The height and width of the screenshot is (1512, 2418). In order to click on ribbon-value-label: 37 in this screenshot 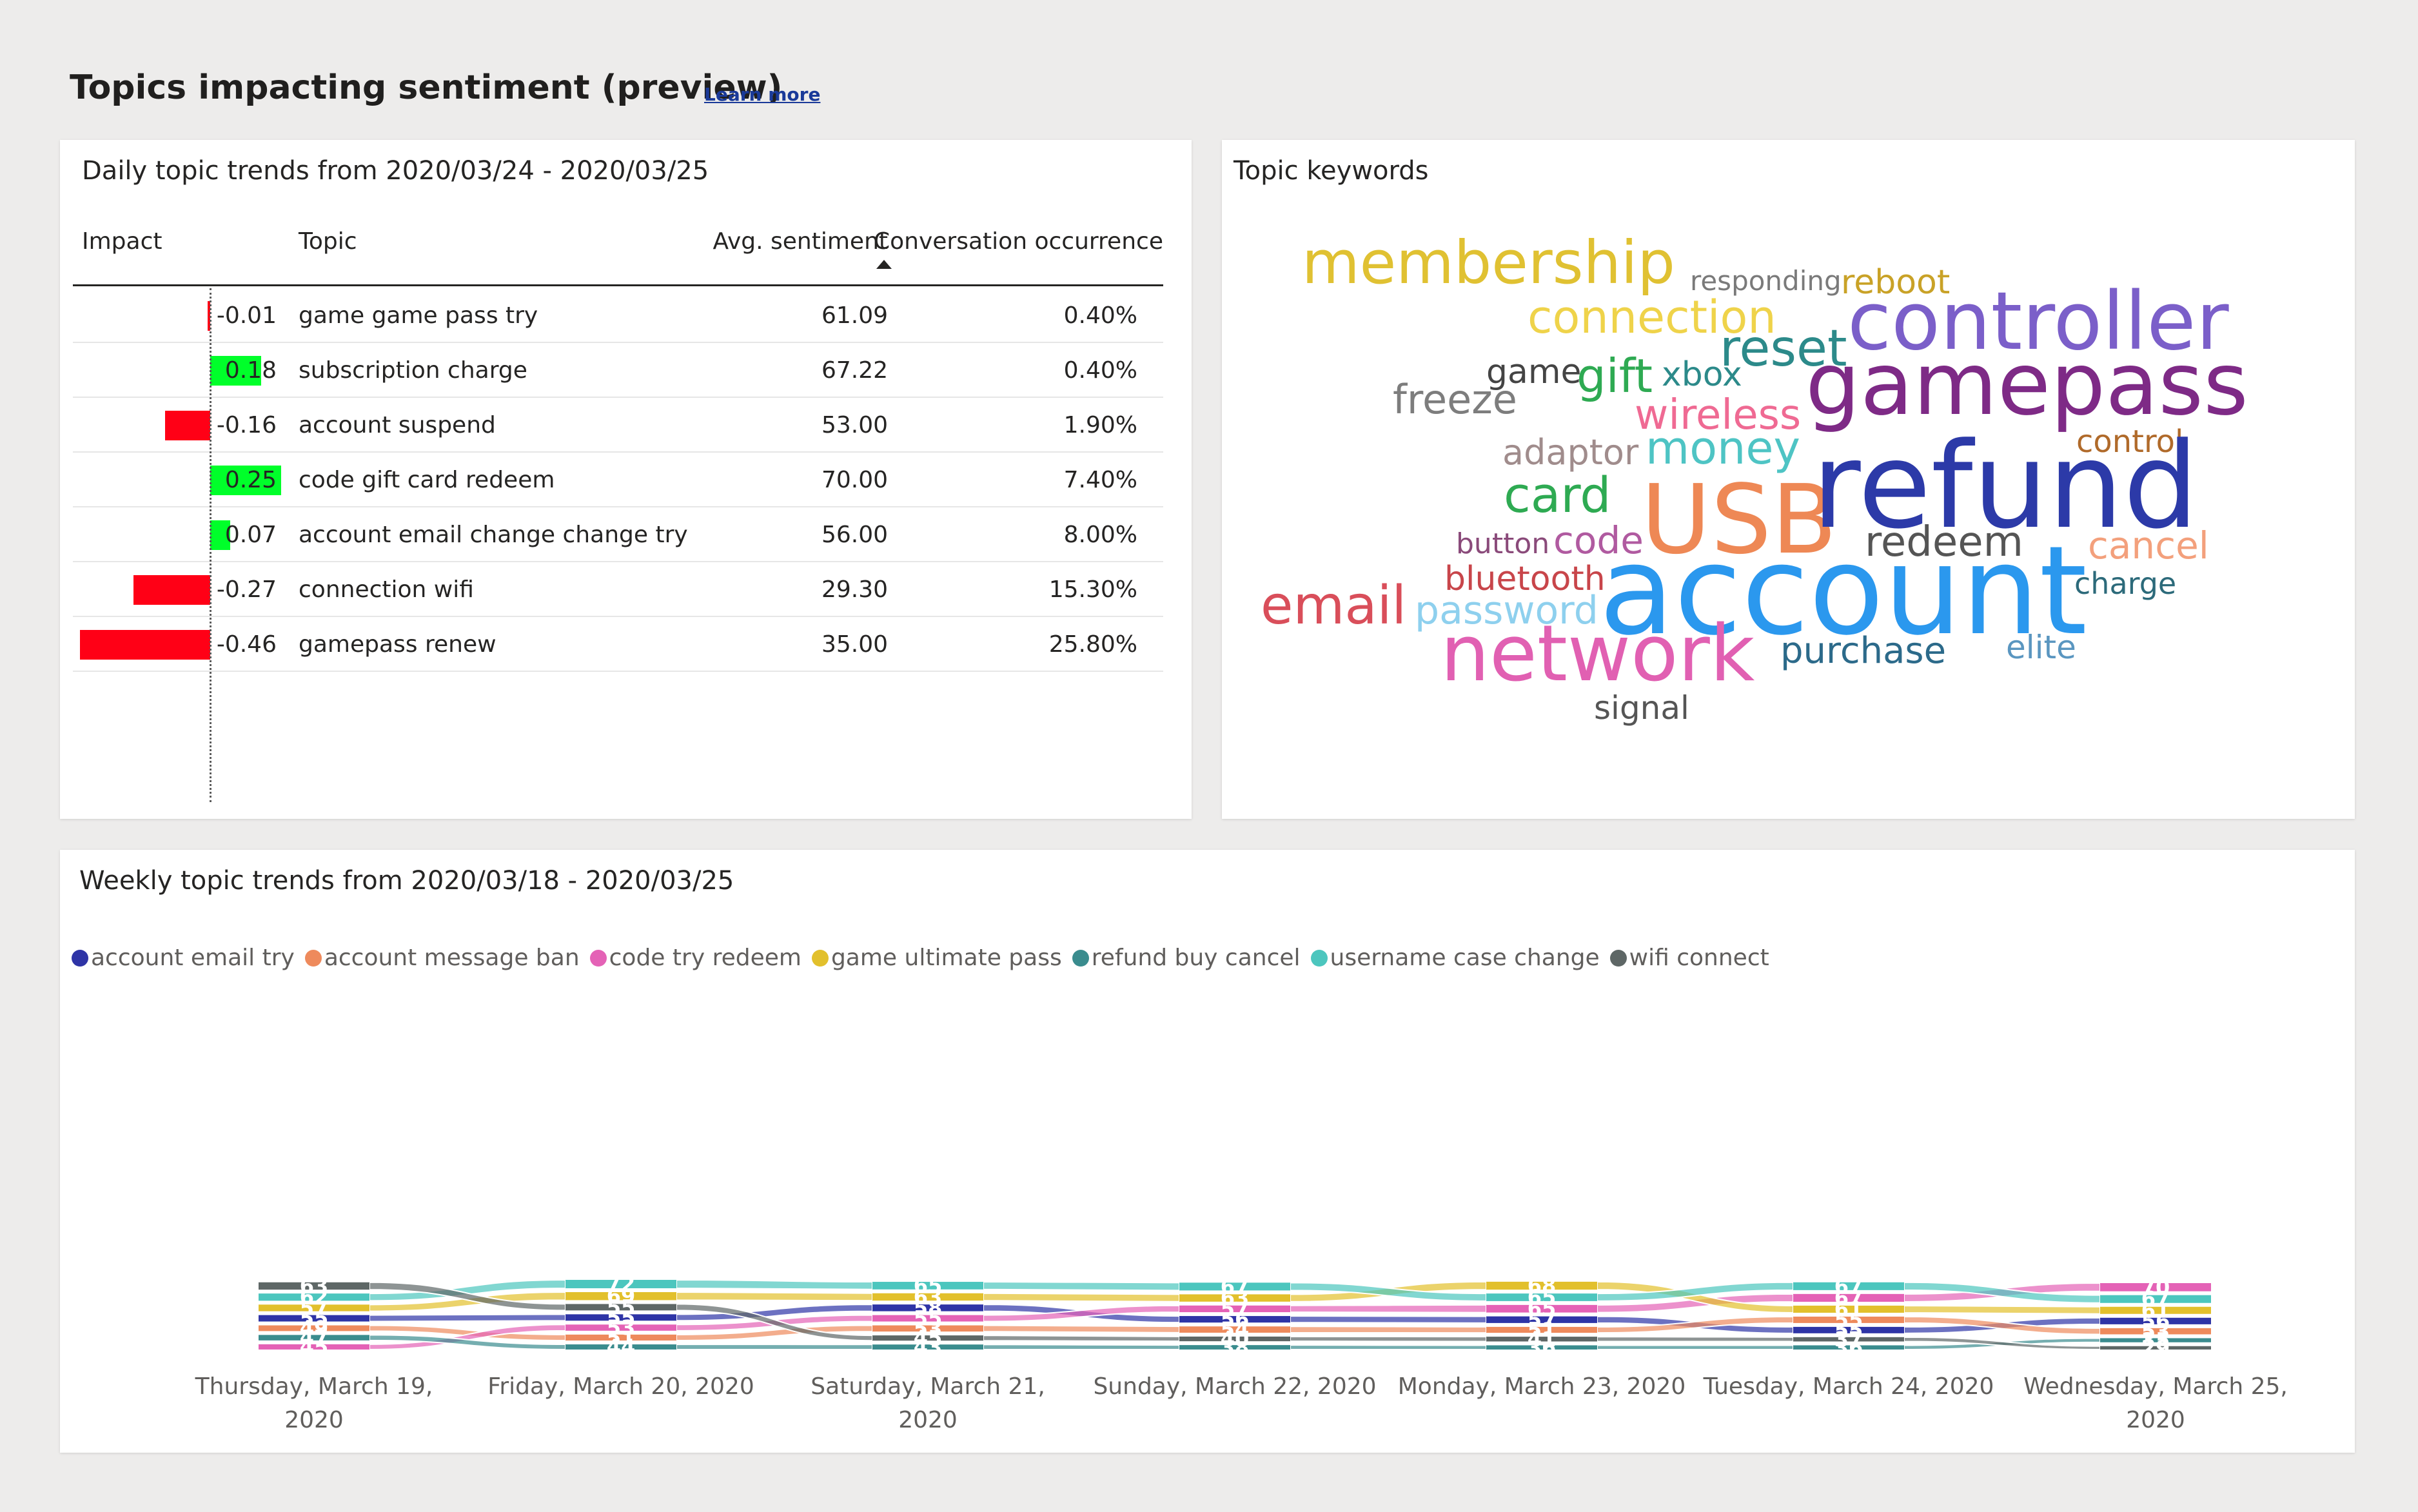, I will do `click(1849, 1339)`.